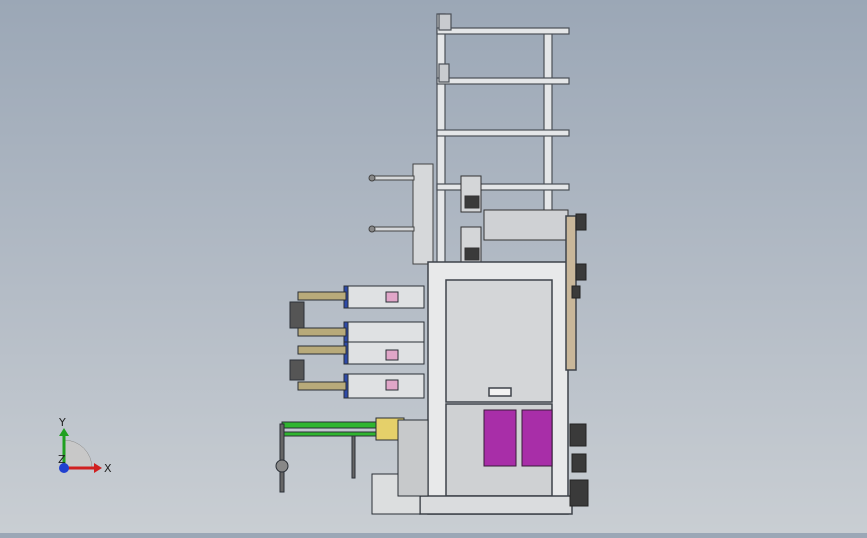 The image size is (867, 538). What do you see at coordinates (503, 31) in the screenshot?
I see `tower-beam-top` at bounding box center [503, 31].